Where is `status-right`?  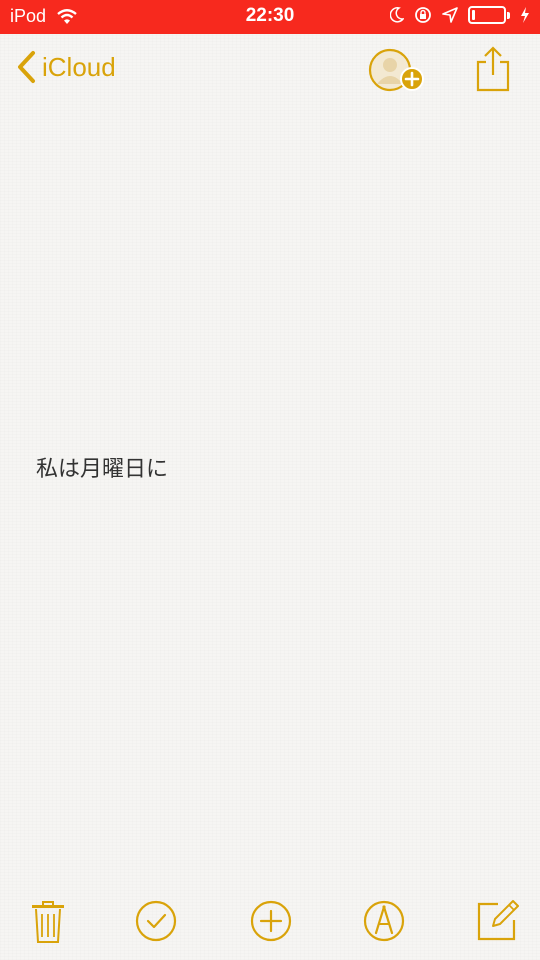 status-right is located at coordinates (460, 15).